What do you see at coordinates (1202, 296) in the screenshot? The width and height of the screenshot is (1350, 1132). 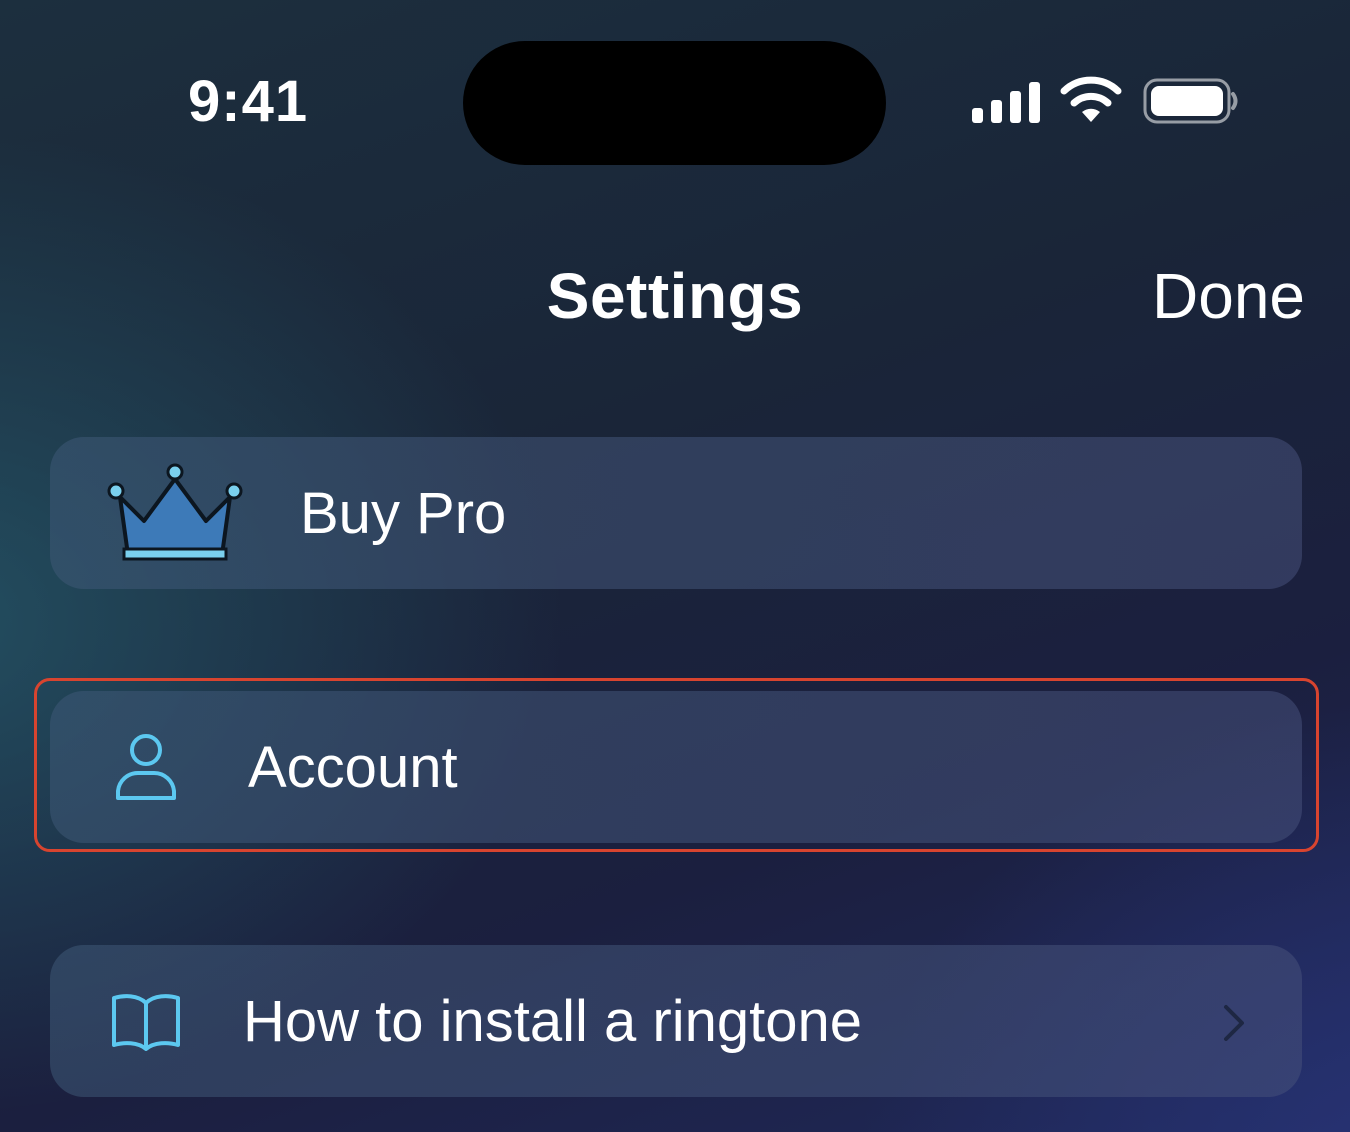 I see `done-button: Done` at bounding box center [1202, 296].